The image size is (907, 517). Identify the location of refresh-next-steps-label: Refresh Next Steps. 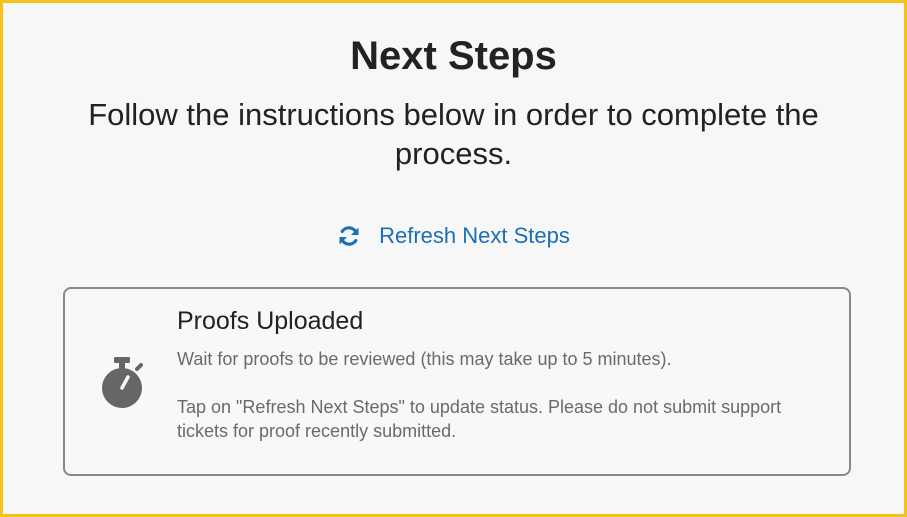
(474, 236).